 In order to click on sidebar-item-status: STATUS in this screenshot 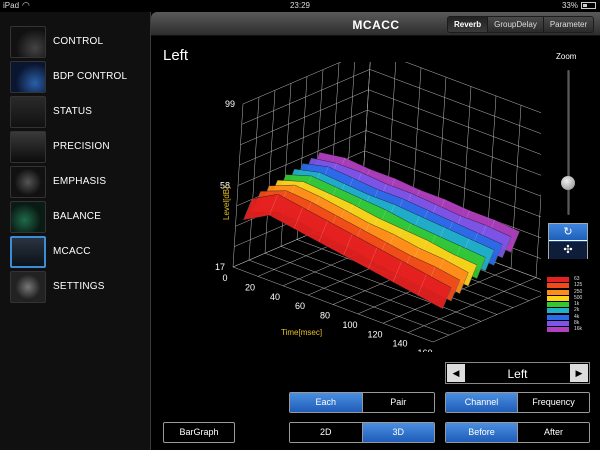, I will do `click(77, 112)`.